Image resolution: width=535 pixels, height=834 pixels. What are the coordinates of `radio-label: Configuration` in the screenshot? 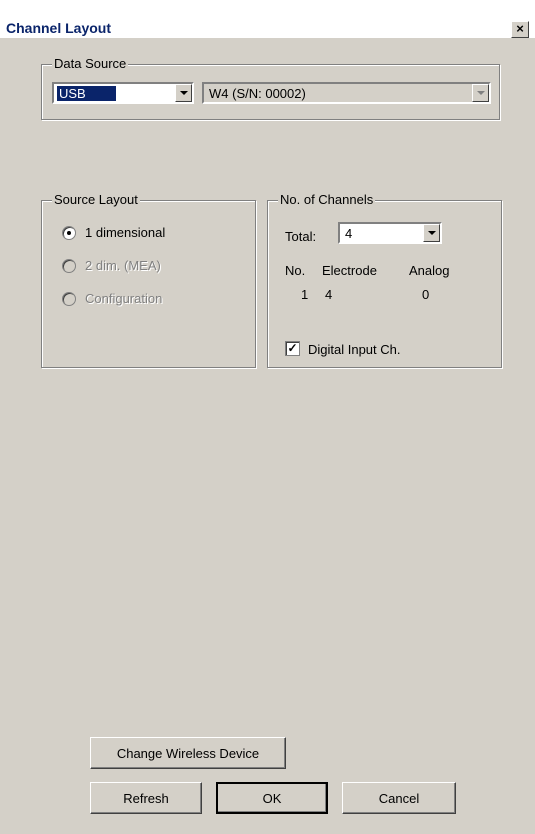 It's located at (124, 298).